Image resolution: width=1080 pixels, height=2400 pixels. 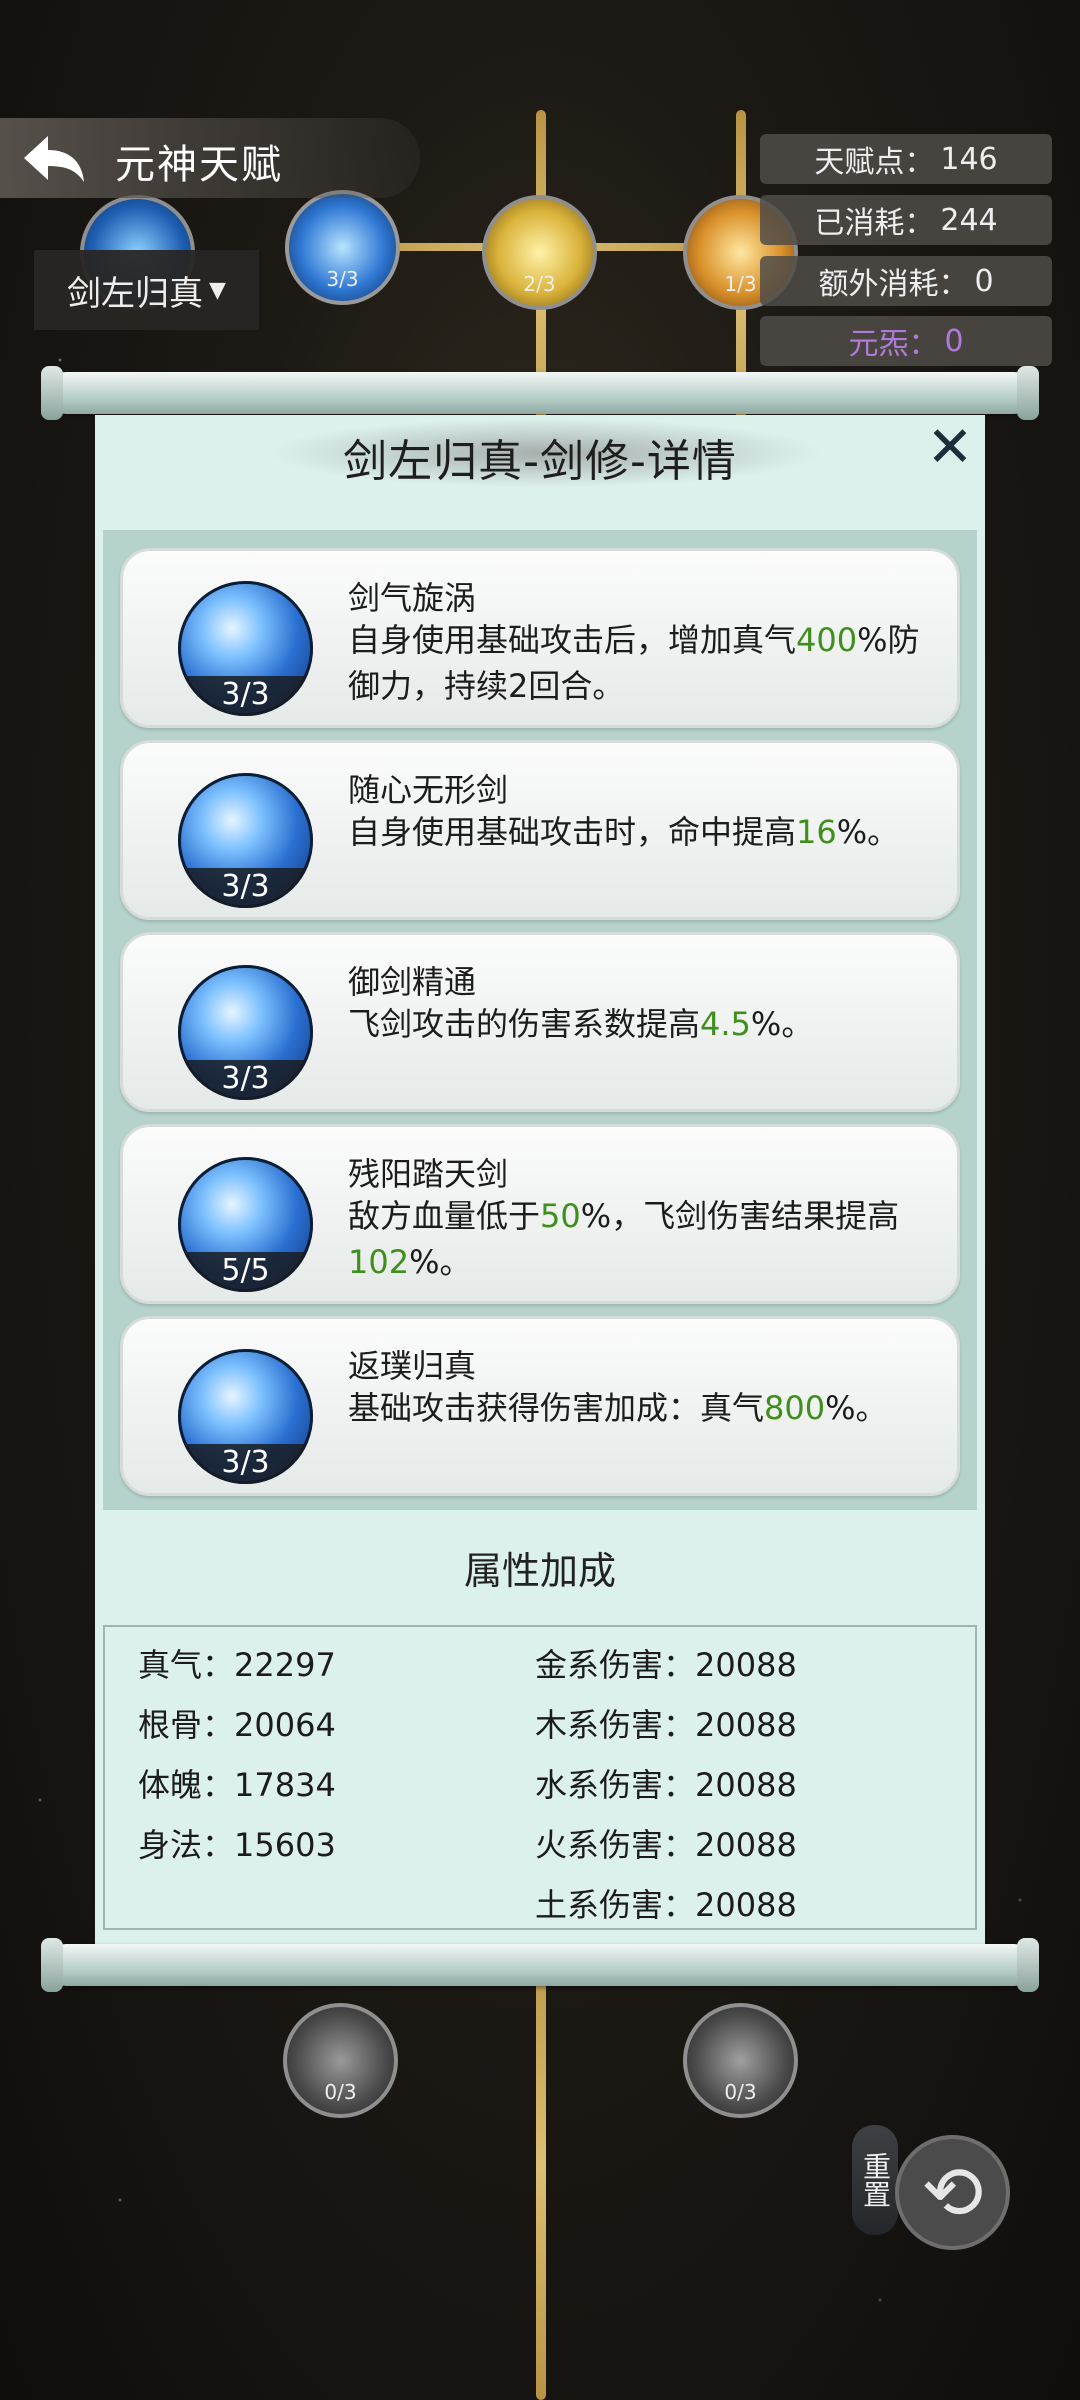 What do you see at coordinates (634, 663) in the screenshot?
I see `skill-desc: 自身使用基础攻击后，增加真气400%防御力，持续2回合。` at bounding box center [634, 663].